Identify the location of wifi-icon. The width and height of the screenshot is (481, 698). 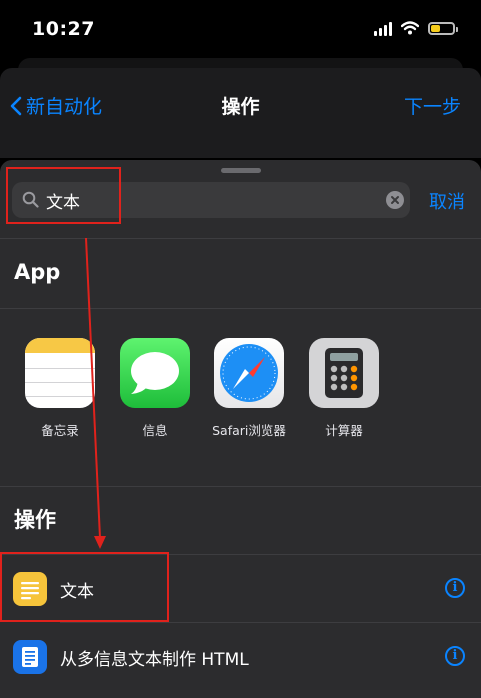
(410, 28).